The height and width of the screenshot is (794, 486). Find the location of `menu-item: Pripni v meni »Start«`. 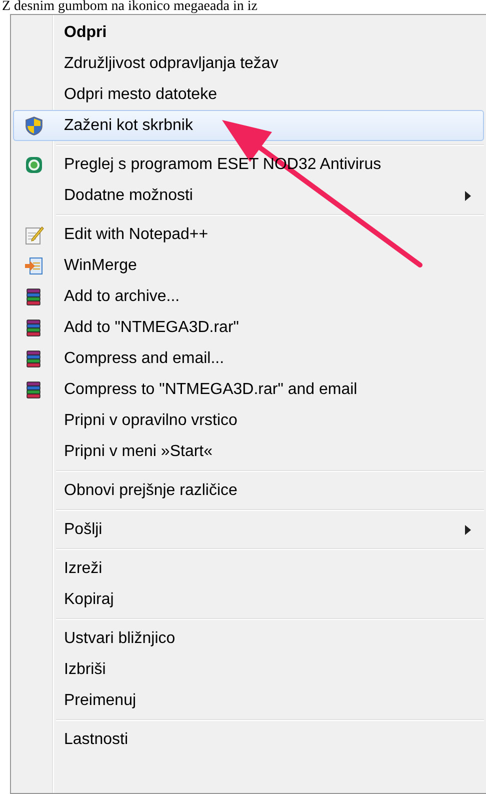

menu-item: Pripni v meni »Start« is located at coordinates (248, 451).